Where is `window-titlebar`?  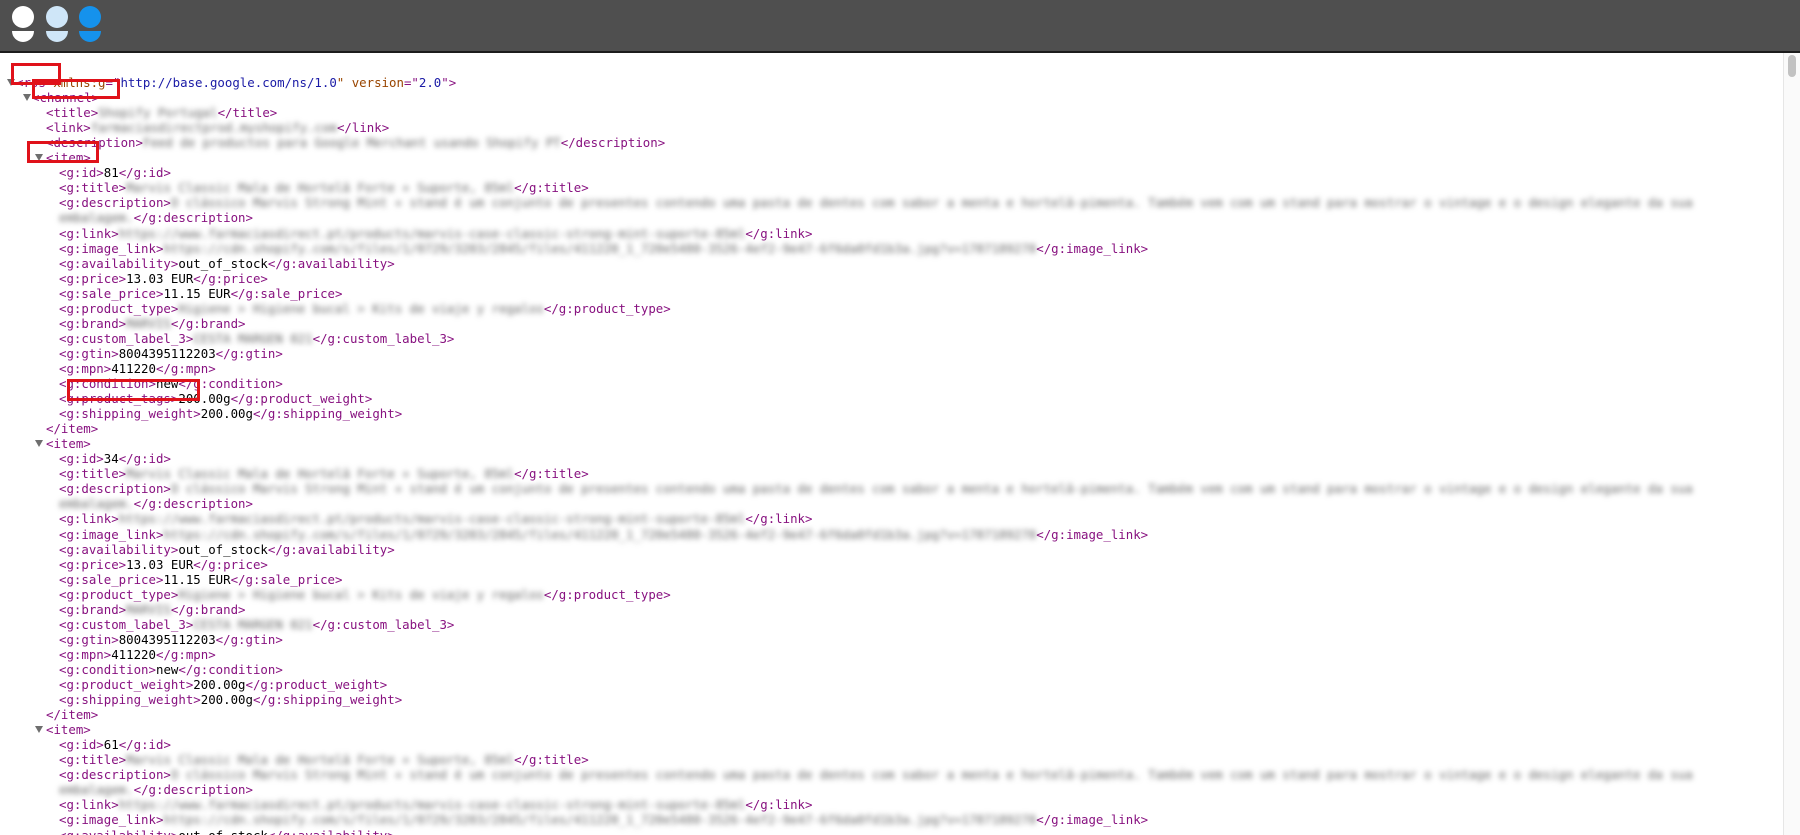
window-titlebar is located at coordinates (900, 26).